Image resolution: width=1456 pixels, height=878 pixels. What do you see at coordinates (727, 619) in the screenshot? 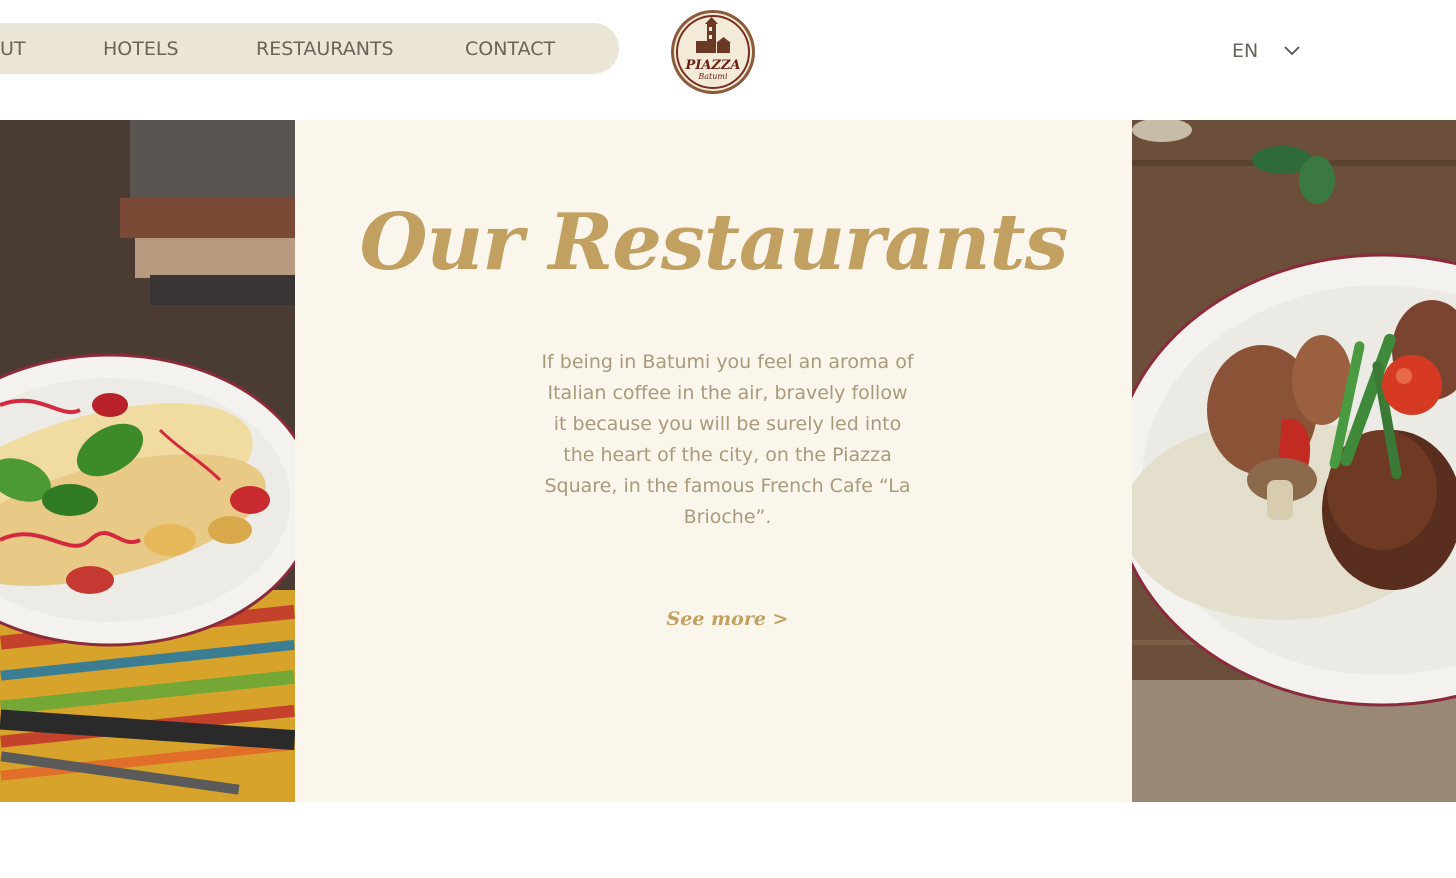
I see `see-more-link: See more >` at bounding box center [727, 619].